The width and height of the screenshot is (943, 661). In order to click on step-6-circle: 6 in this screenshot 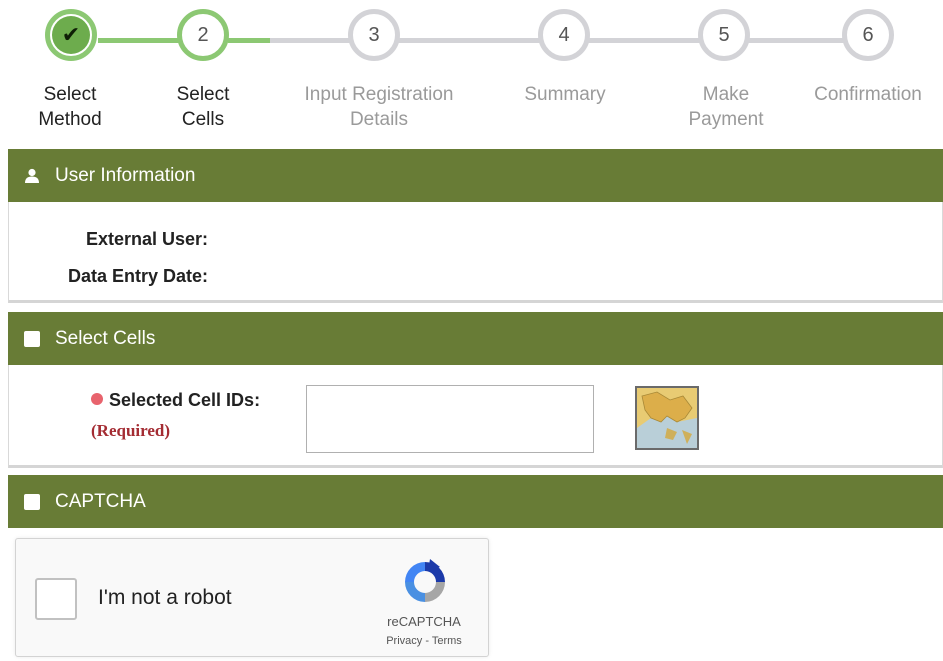, I will do `click(868, 35)`.